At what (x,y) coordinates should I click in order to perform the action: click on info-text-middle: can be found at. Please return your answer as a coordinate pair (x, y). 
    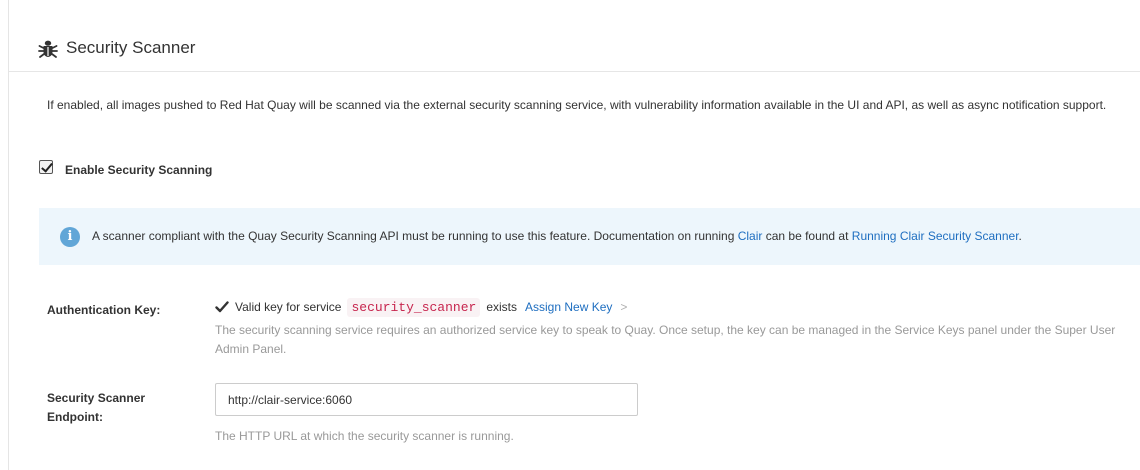
    Looking at the image, I should click on (807, 236).